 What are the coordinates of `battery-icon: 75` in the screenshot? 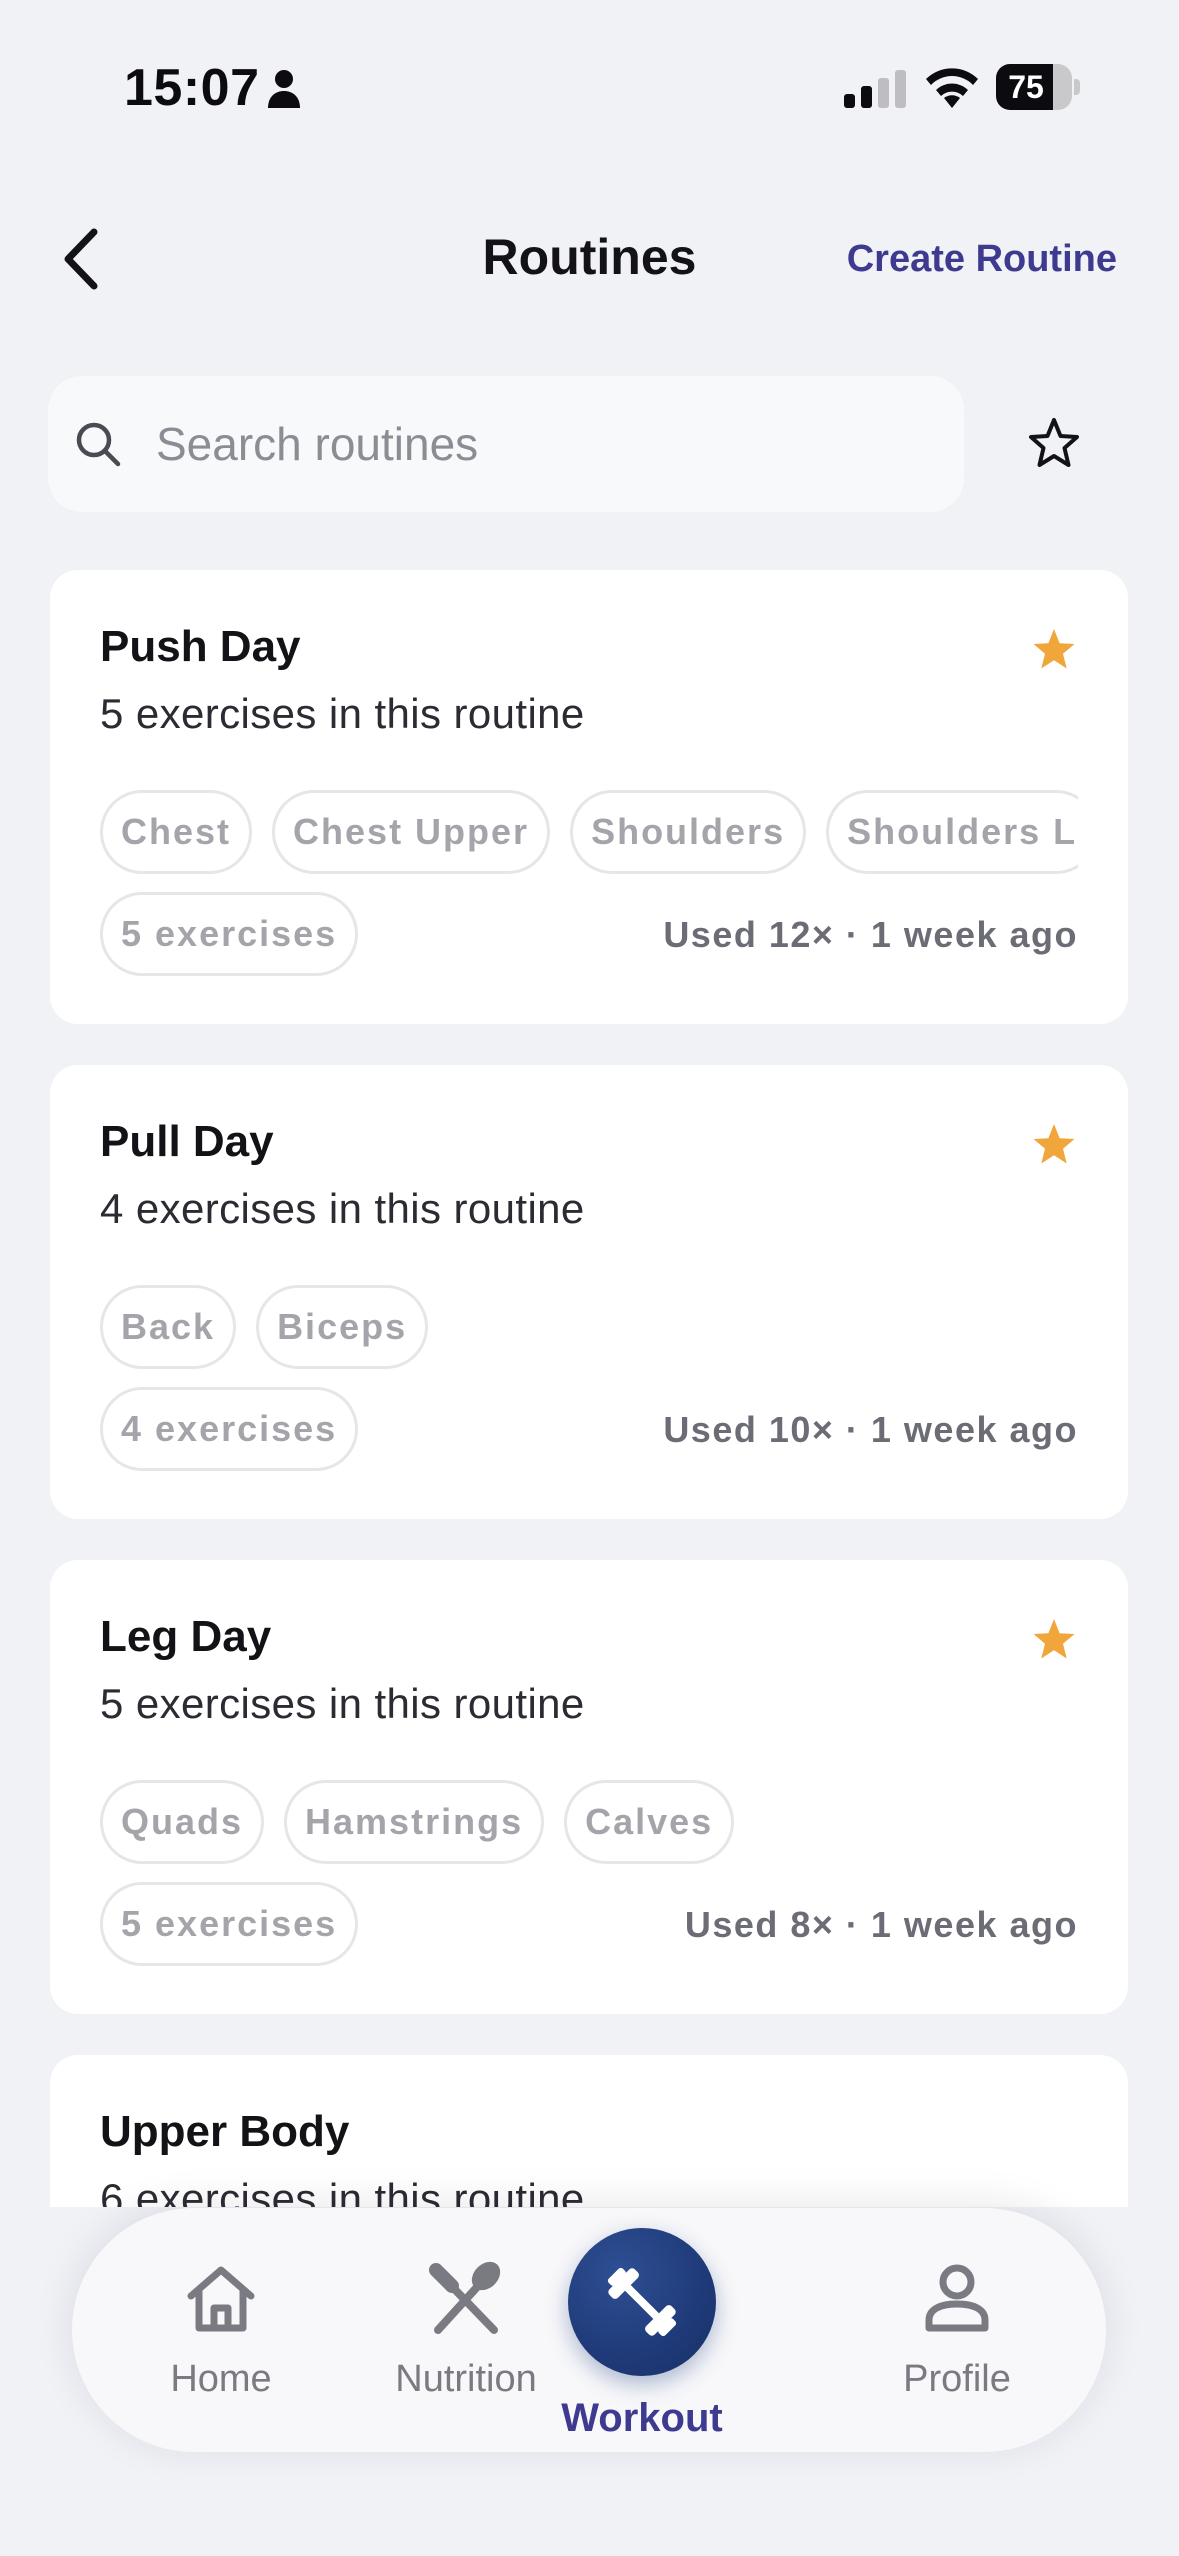 It's located at (1038, 87).